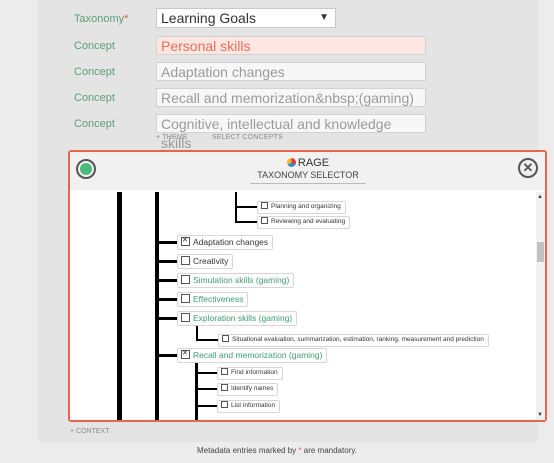  Describe the element at coordinates (291, 162) in the screenshot. I see `rage-logo-icon` at that location.